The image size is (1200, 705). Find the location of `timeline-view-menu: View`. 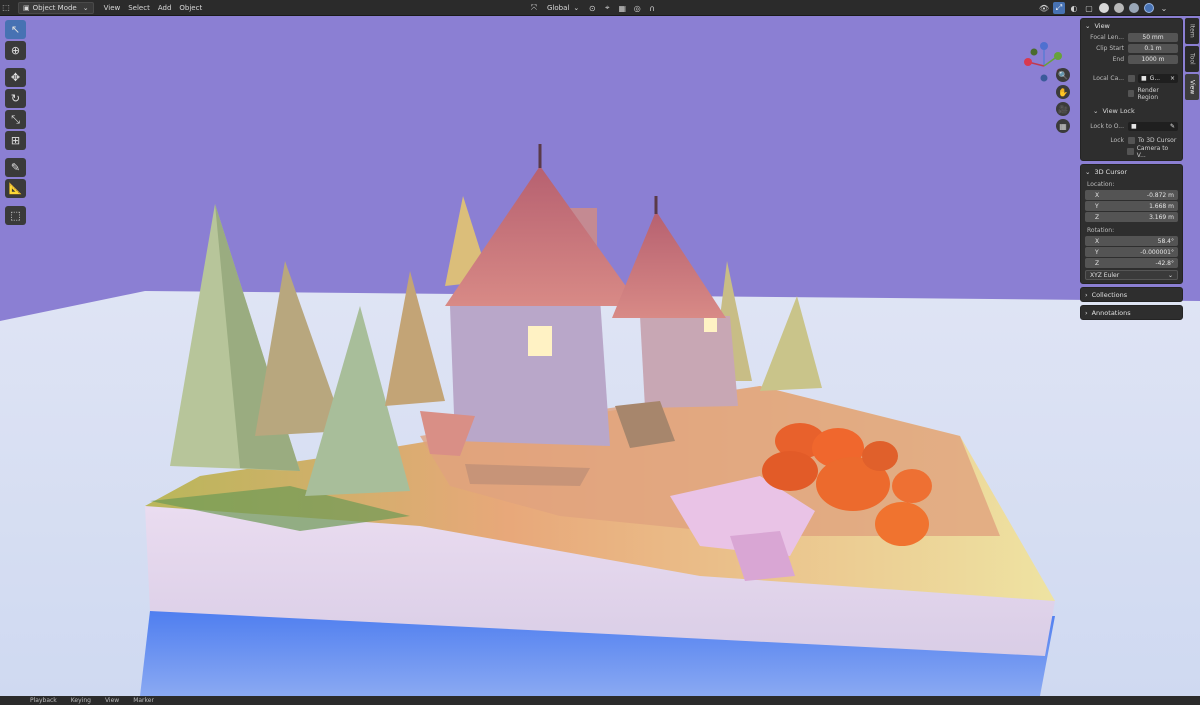

timeline-view-menu: View is located at coordinates (112, 700).